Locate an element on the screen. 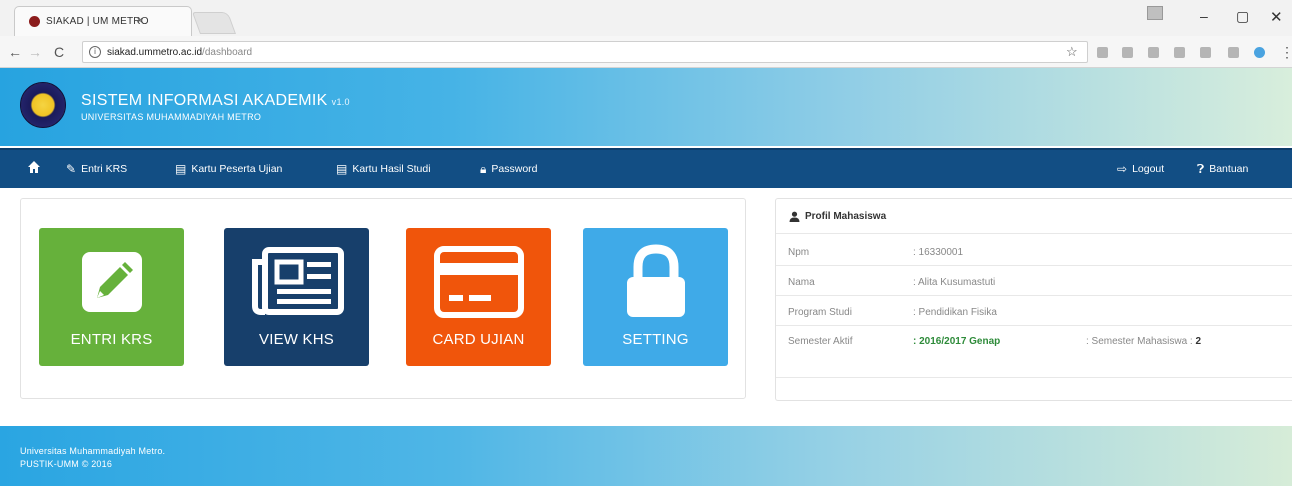  app-title: SISTEM INFORMASI AKADEMIK v1.0 is located at coordinates (215, 101).